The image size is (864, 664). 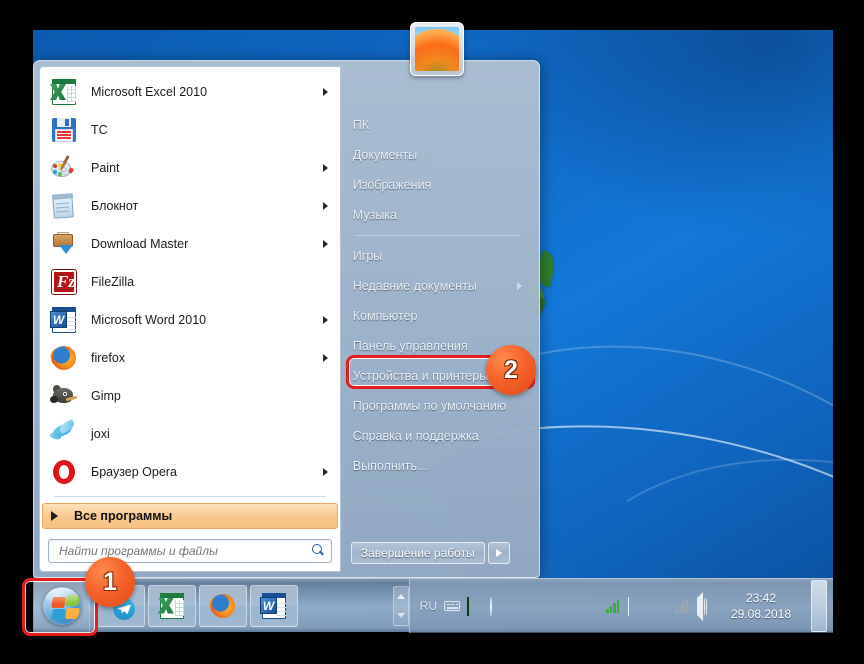 I want to click on start-menu-item-label: Устройства и принтеры, so click(x=420, y=376).